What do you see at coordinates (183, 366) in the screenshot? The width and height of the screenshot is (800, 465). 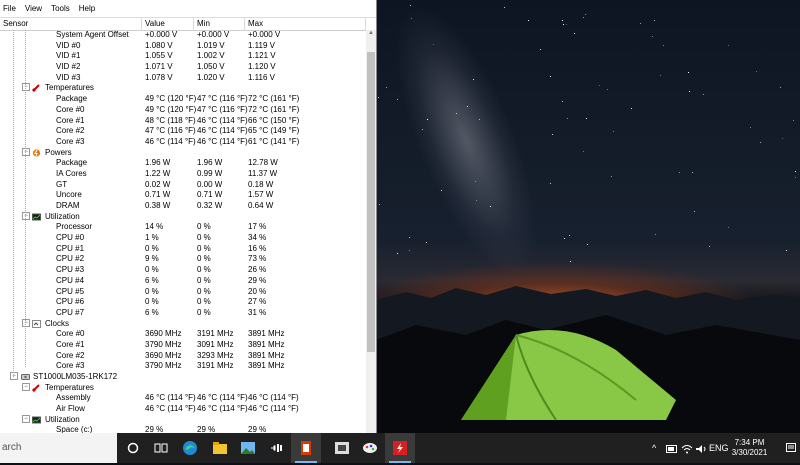 I see `sensor-row: Core #3 3790 MHz 3191 MHz 3891 MHz` at bounding box center [183, 366].